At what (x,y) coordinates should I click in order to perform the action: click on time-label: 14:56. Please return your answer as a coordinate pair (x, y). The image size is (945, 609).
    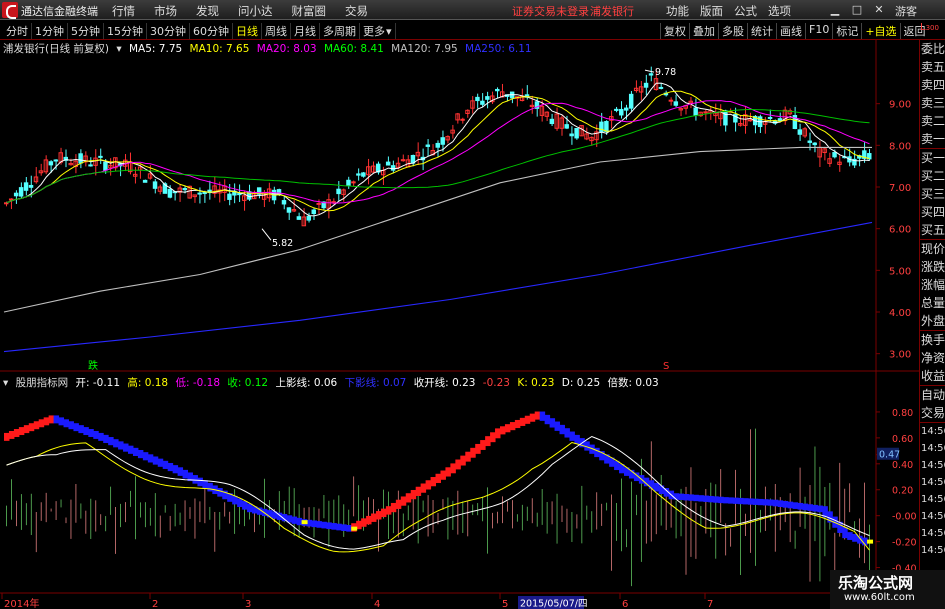
    Looking at the image, I should click on (933, 550).